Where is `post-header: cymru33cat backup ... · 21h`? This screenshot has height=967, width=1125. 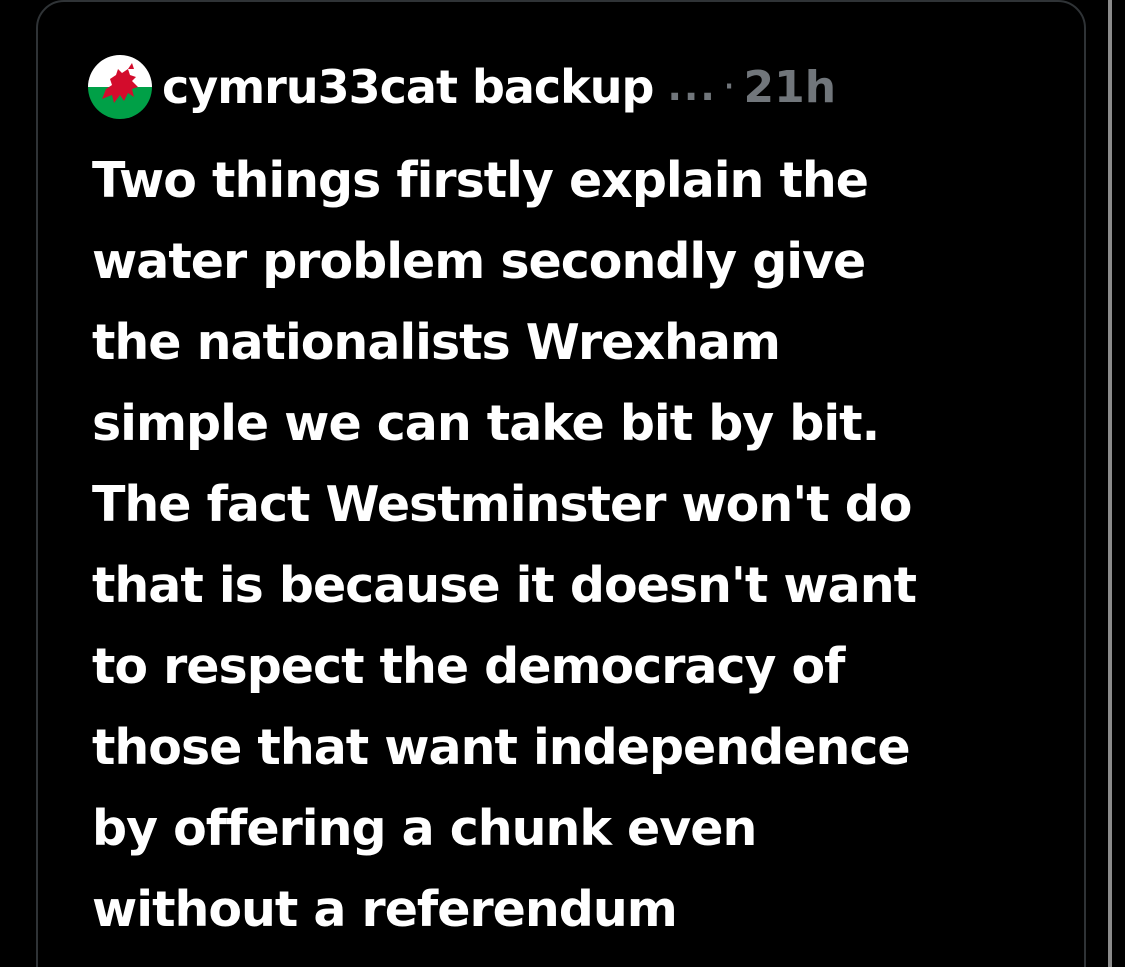 post-header: cymru33cat backup ... · 21h is located at coordinates (462, 87).